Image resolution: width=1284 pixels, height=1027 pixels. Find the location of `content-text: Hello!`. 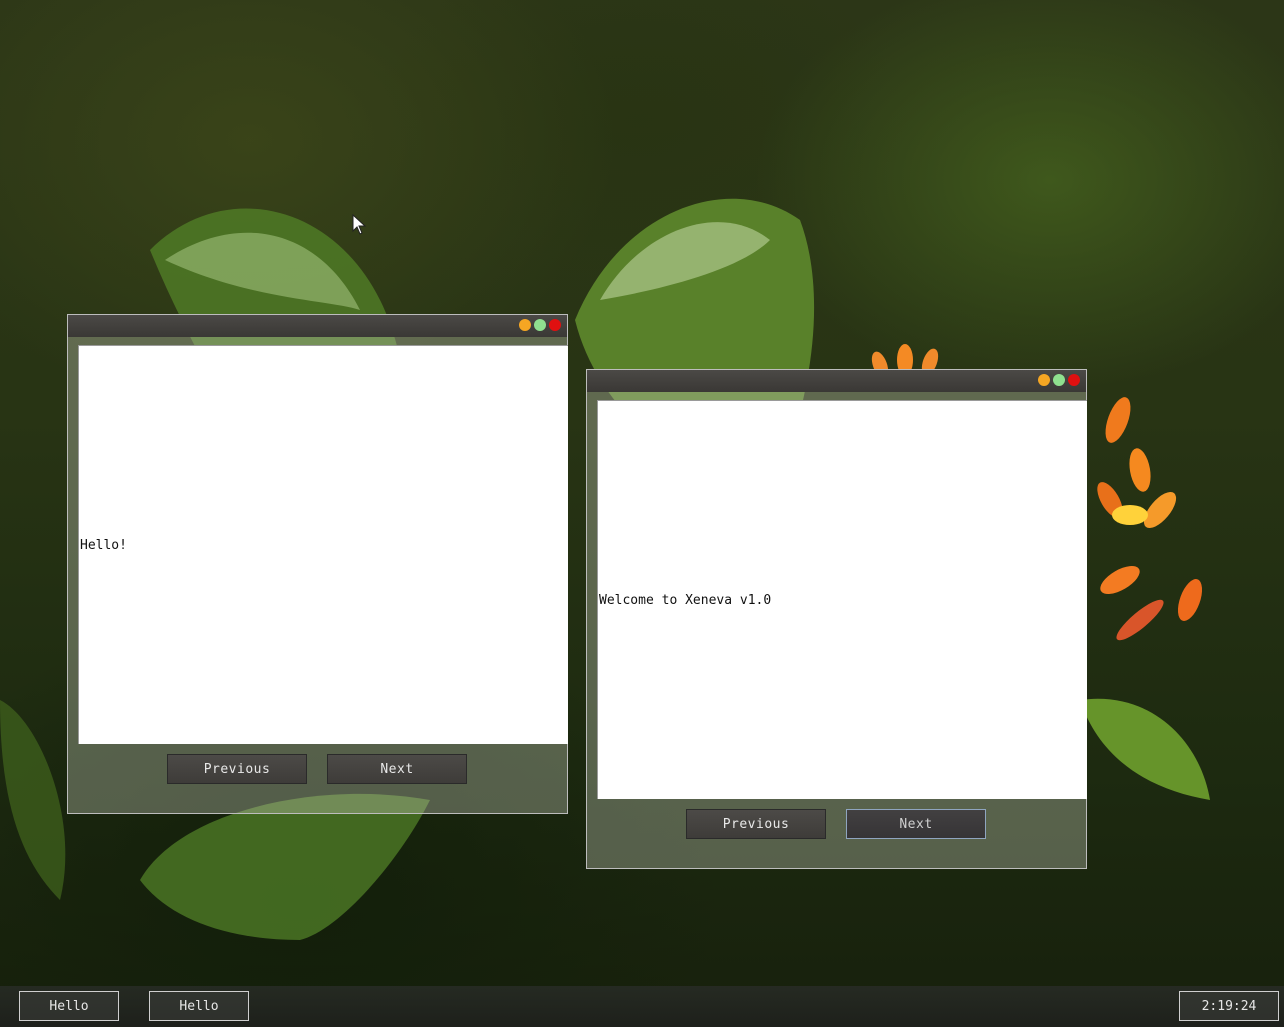

content-text: Hello! is located at coordinates (103, 545).